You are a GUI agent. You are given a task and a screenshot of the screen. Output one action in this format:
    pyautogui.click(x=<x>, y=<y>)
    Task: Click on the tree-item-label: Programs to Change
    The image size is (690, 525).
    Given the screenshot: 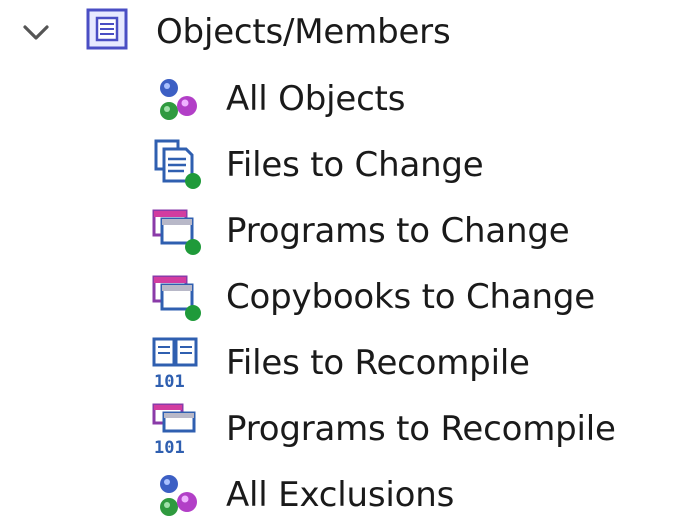 What is the action you would take?
    pyautogui.click(x=398, y=231)
    